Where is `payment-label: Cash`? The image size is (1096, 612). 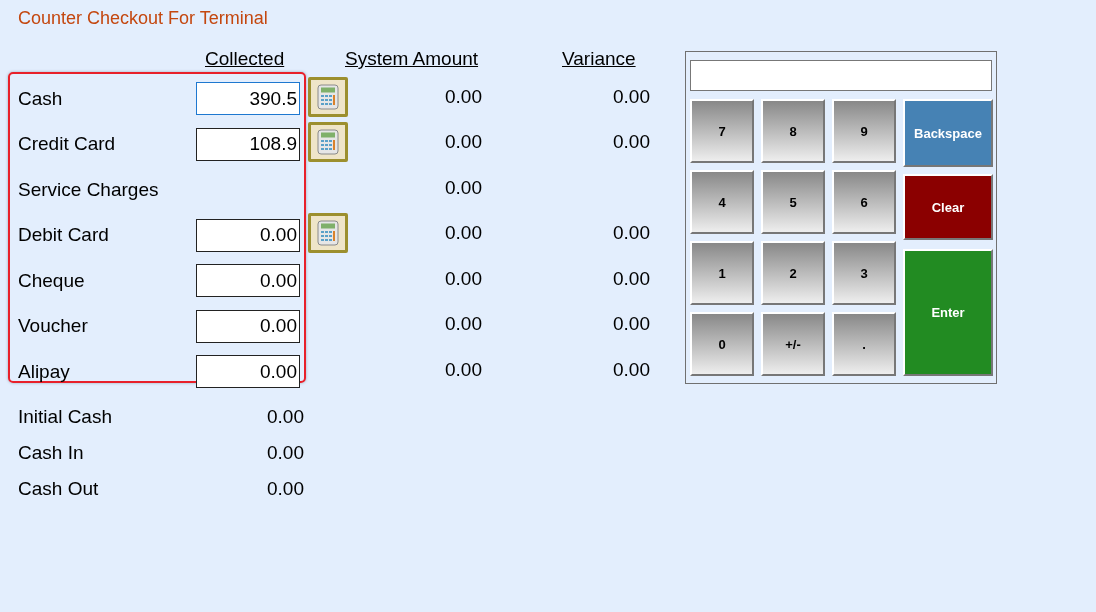
payment-label: Cash is located at coordinates (40, 98).